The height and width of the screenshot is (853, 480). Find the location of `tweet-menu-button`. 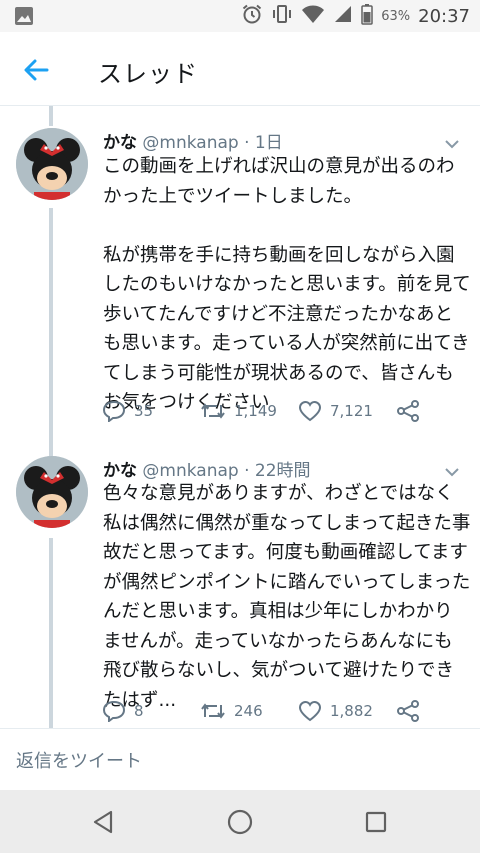

tweet-menu-button is located at coordinates (452, 144).